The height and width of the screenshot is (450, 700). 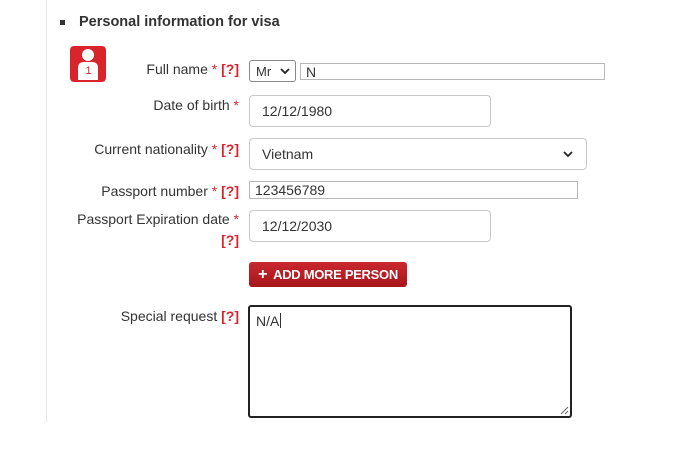 What do you see at coordinates (297, 111) in the screenshot?
I see `date-of-birth-value: 12/12/1980` at bounding box center [297, 111].